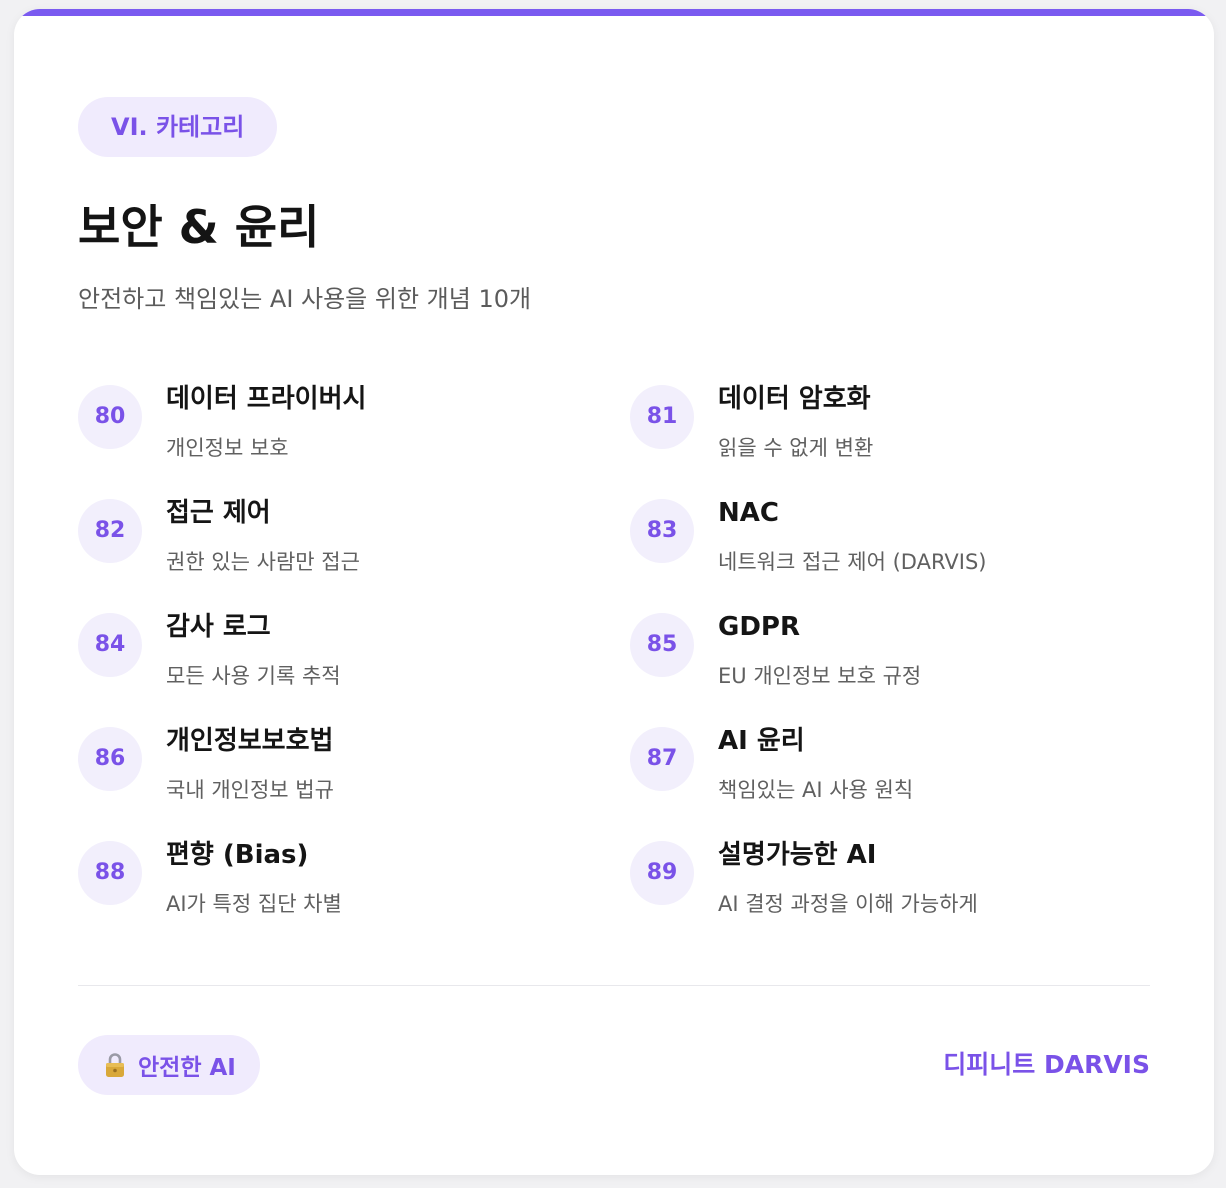 The width and height of the screenshot is (1226, 1188). Describe the element at coordinates (794, 399) in the screenshot. I see `concept-title: 데이터 암호화` at that location.